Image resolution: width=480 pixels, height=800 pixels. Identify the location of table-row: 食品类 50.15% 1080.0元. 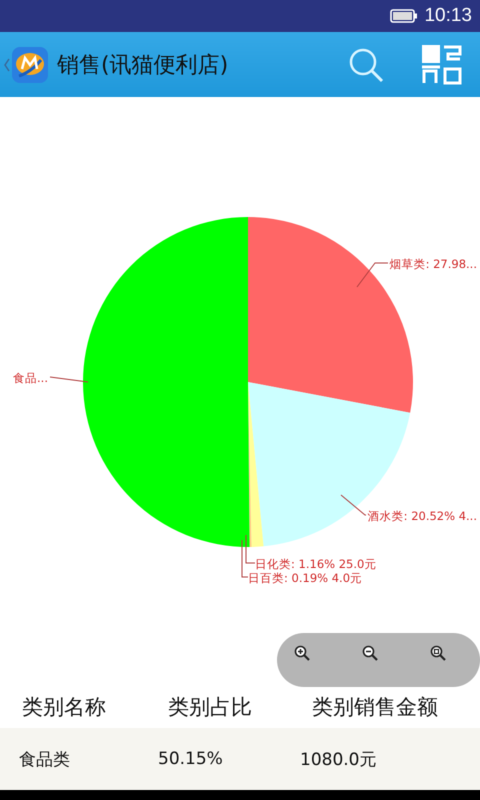
(240, 759).